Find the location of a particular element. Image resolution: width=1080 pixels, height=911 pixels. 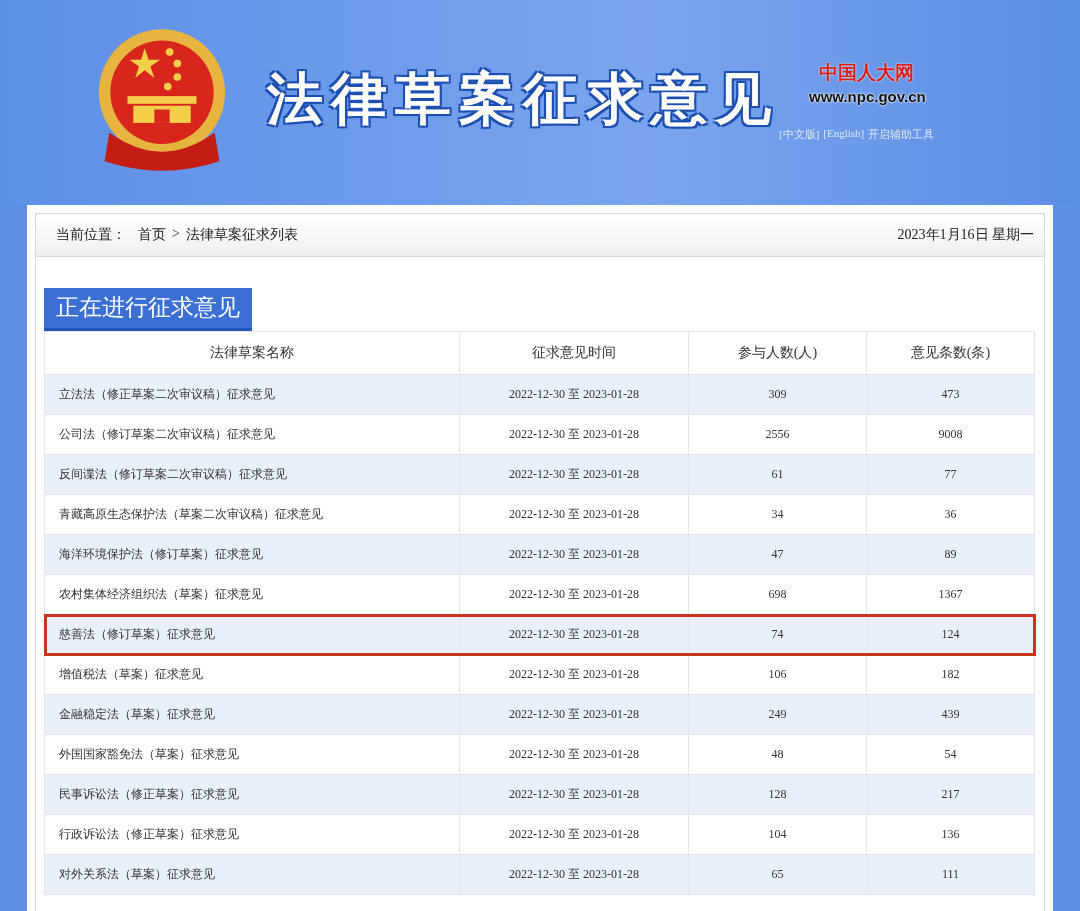

table-cell: 89 is located at coordinates (950, 554).